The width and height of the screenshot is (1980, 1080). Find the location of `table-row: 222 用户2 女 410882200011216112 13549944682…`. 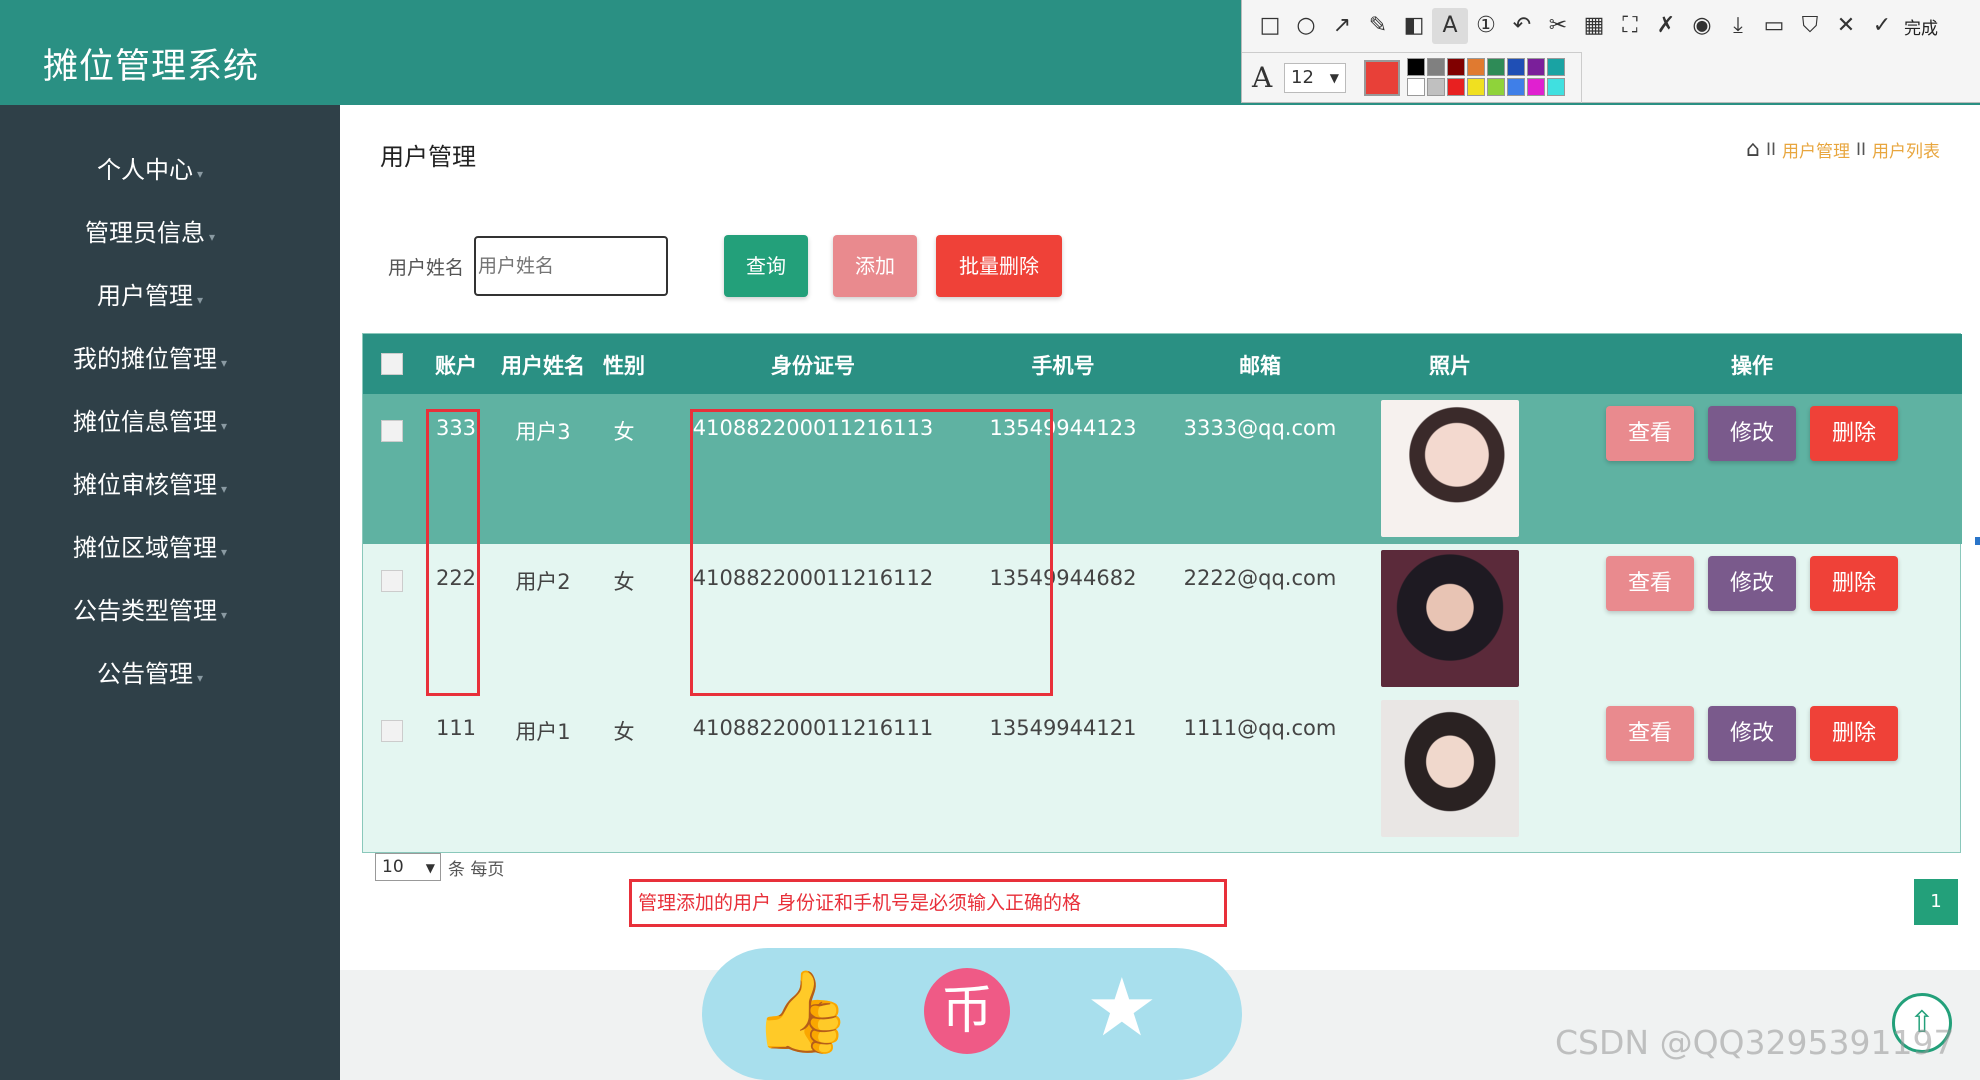

table-row: 222 用户2 女 410882200011216112 13549944682… is located at coordinates (1162, 619).